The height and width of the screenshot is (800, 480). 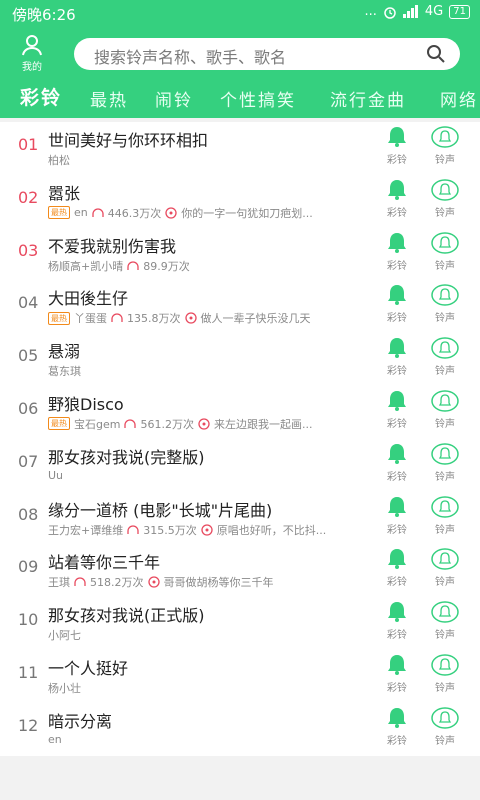 What do you see at coordinates (459, 11) in the screenshot?
I see `battery-icon: 71` at bounding box center [459, 11].